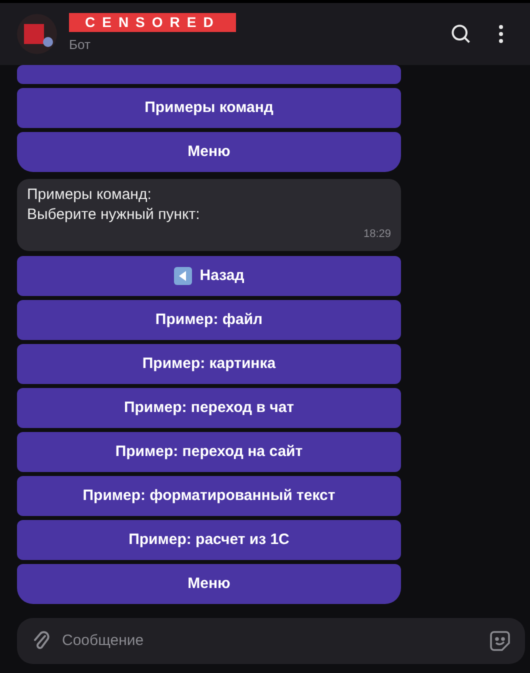  What do you see at coordinates (377, 234) in the screenshot?
I see `message-time: 18:29` at bounding box center [377, 234].